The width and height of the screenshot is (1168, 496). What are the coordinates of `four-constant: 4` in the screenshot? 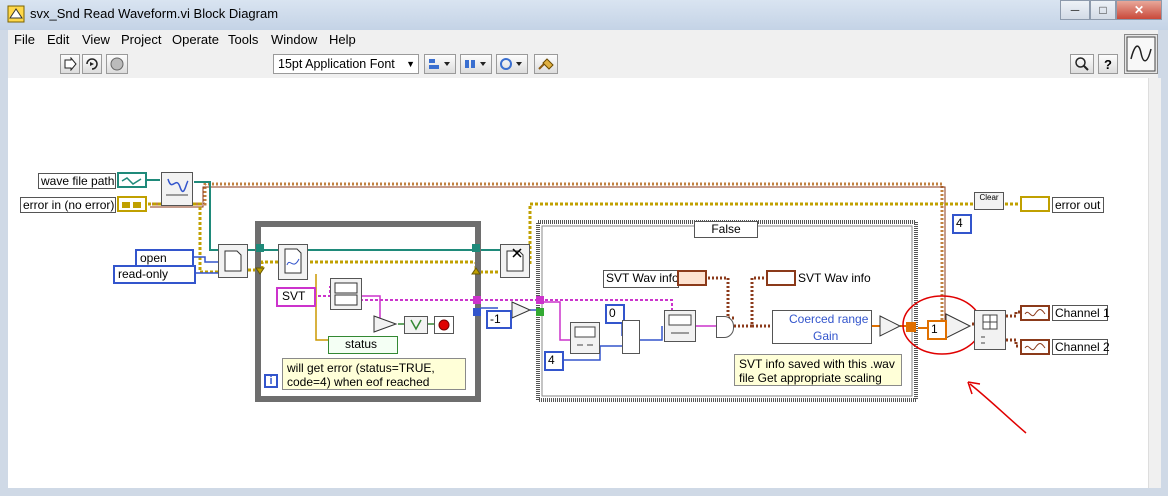 It's located at (554, 361).